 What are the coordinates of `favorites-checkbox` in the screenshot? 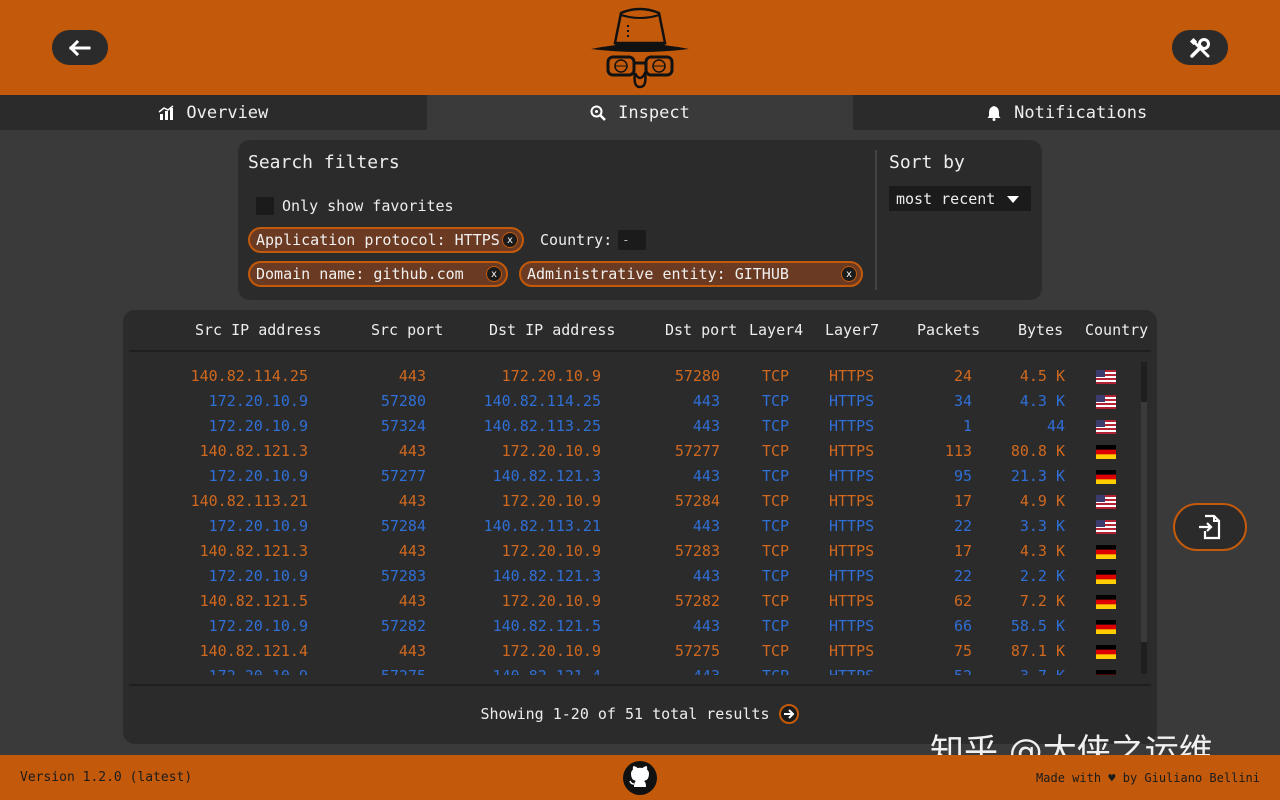 It's located at (265, 206).